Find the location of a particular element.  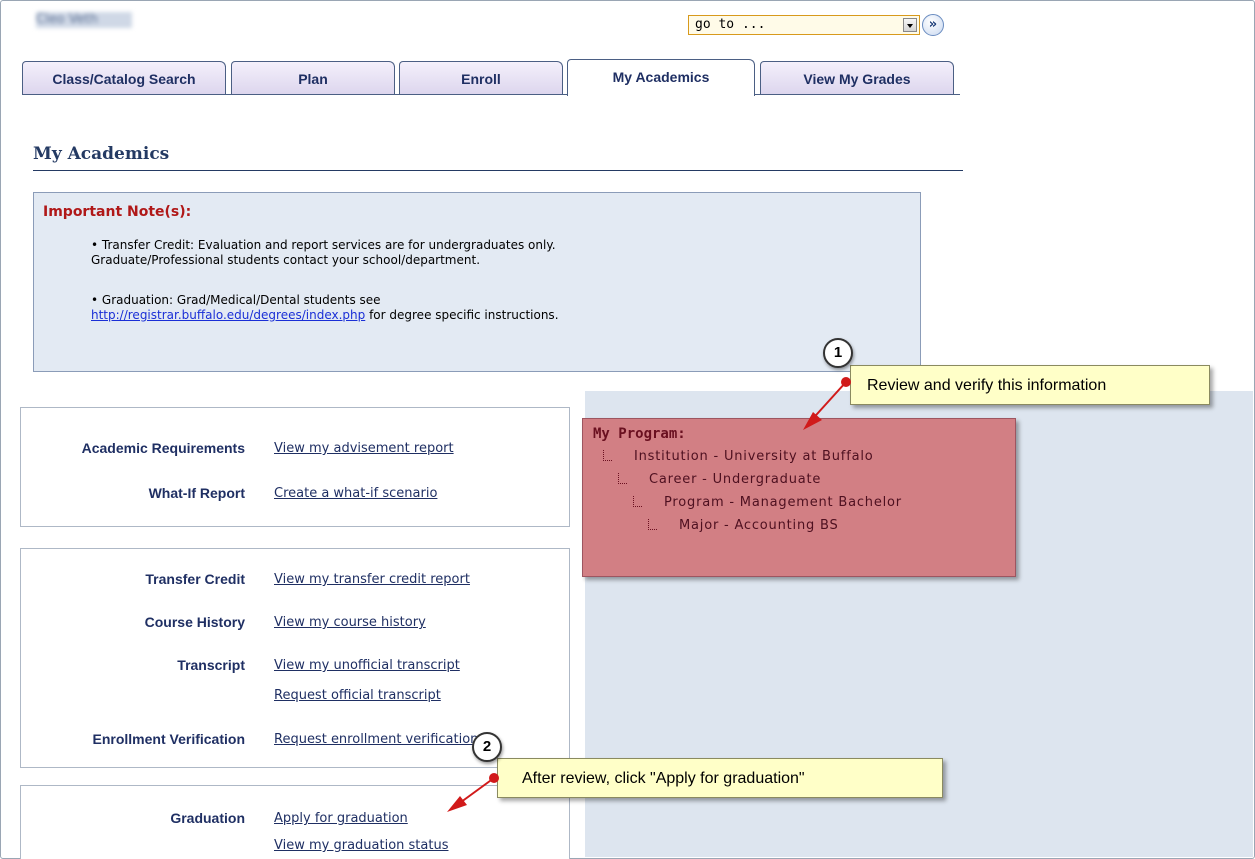

callout-1-number-badge: 1 is located at coordinates (838, 353).